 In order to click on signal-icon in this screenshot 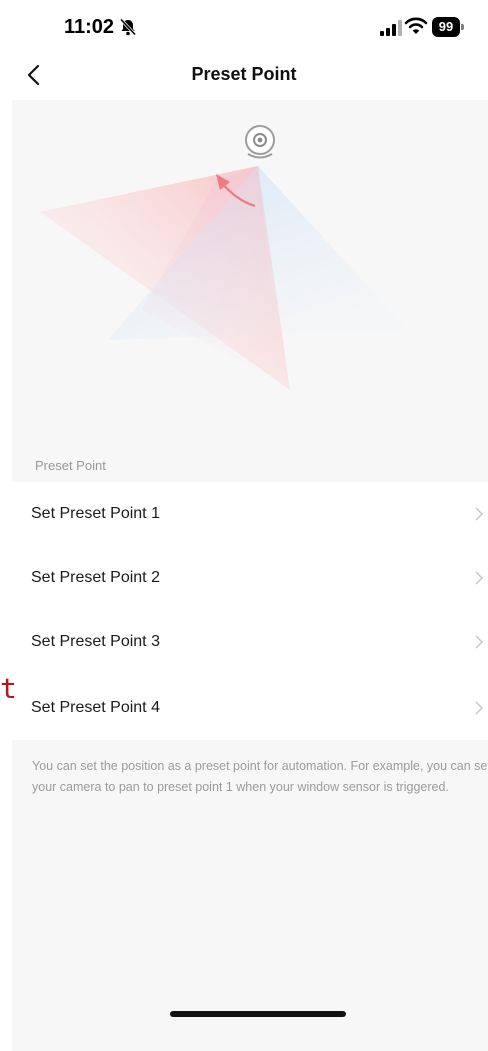, I will do `click(391, 28)`.